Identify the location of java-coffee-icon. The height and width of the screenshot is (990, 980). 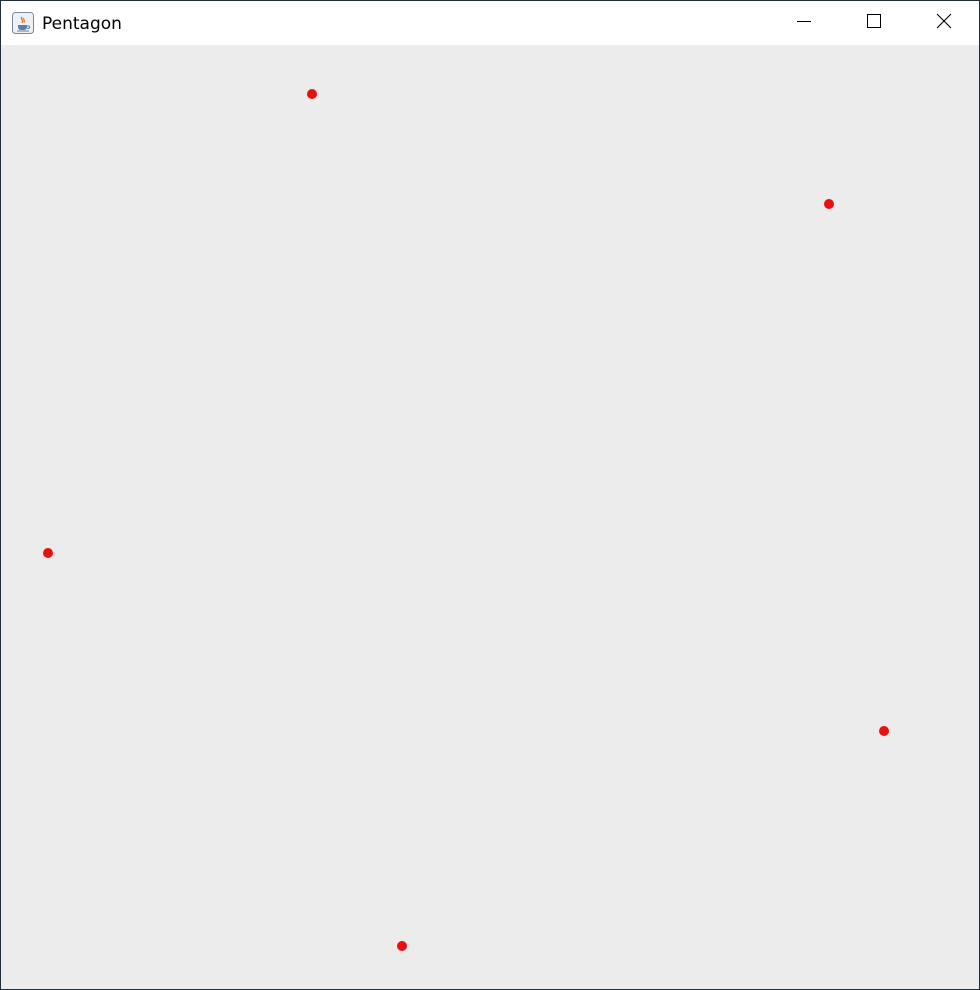
(23, 23).